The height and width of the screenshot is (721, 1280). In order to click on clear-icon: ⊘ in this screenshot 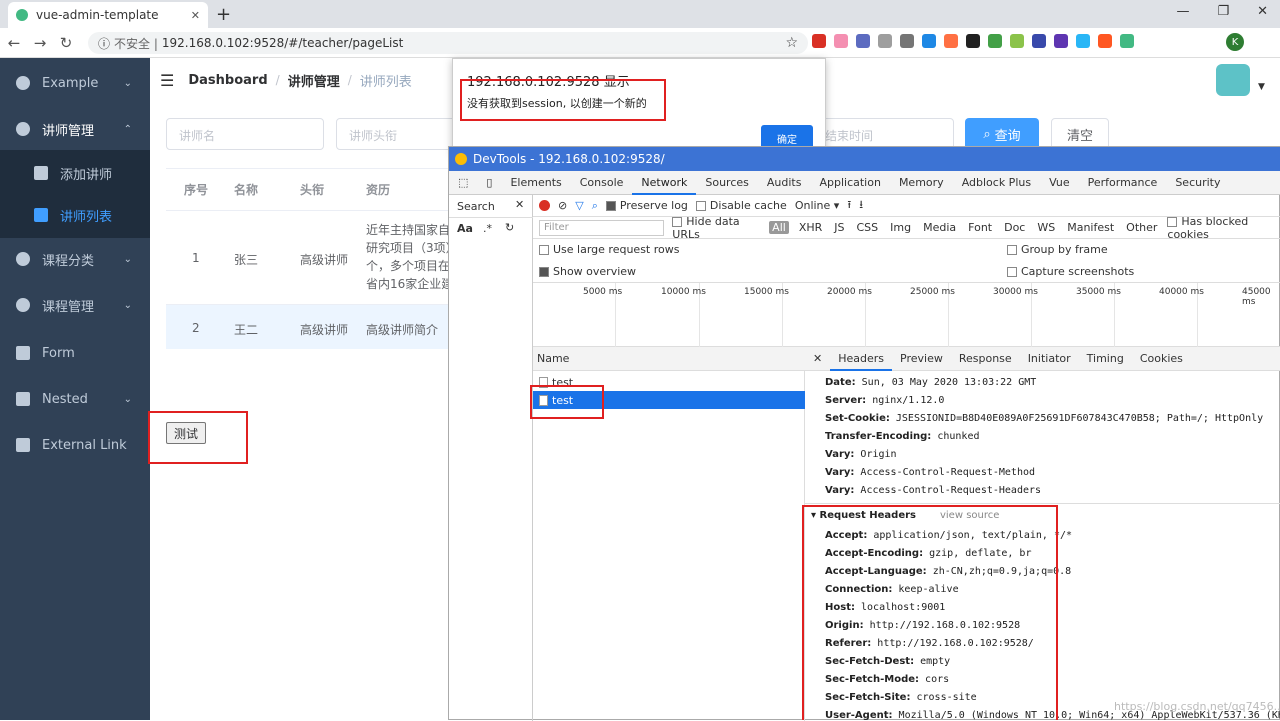, I will do `click(562, 205)`.